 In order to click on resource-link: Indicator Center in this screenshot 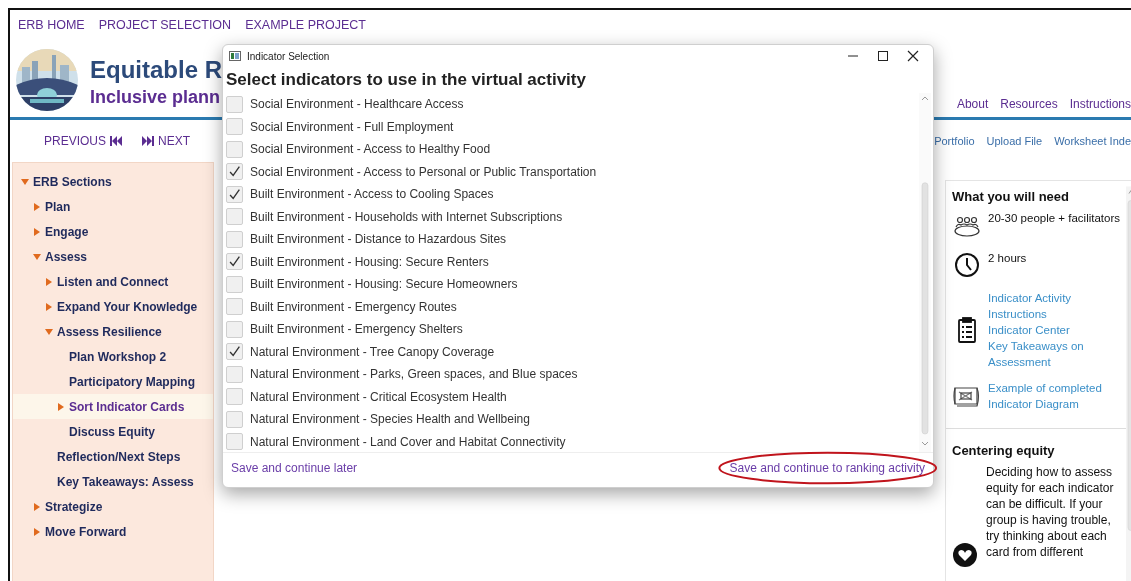, I will do `click(1057, 330)`.